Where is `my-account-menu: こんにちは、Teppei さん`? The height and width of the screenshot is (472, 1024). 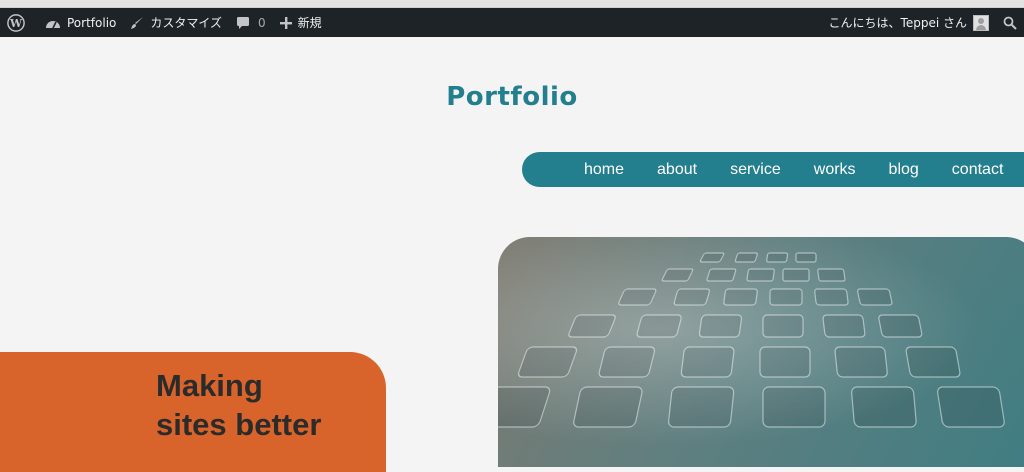
my-account-menu: こんにちは、Teppei さん is located at coordinates (909, 22).